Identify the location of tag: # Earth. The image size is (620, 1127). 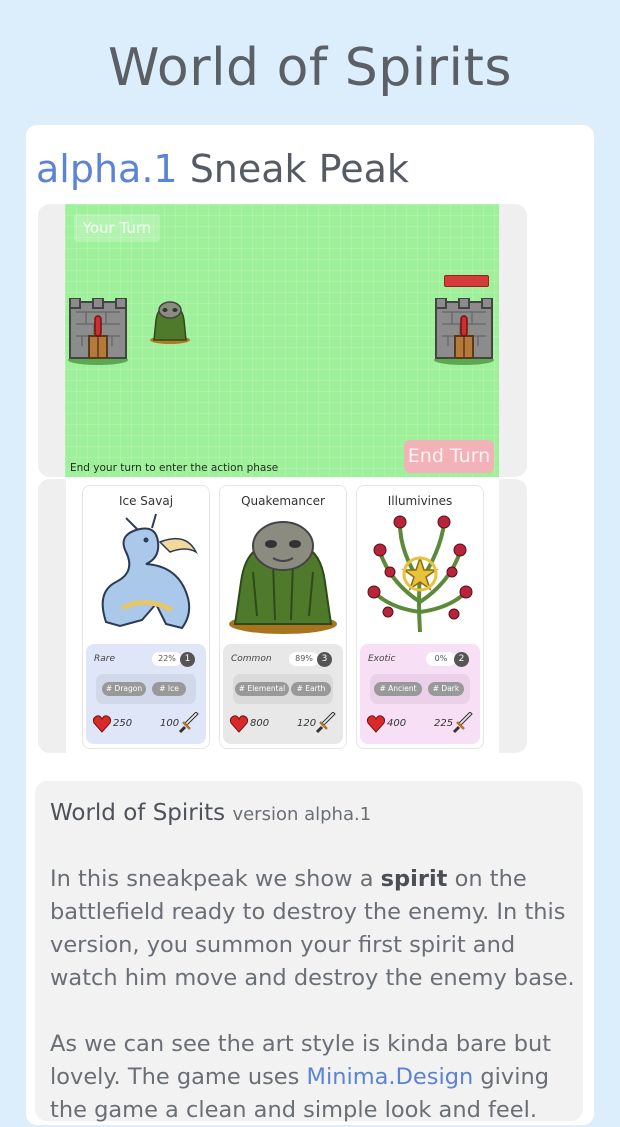
(311, 689).